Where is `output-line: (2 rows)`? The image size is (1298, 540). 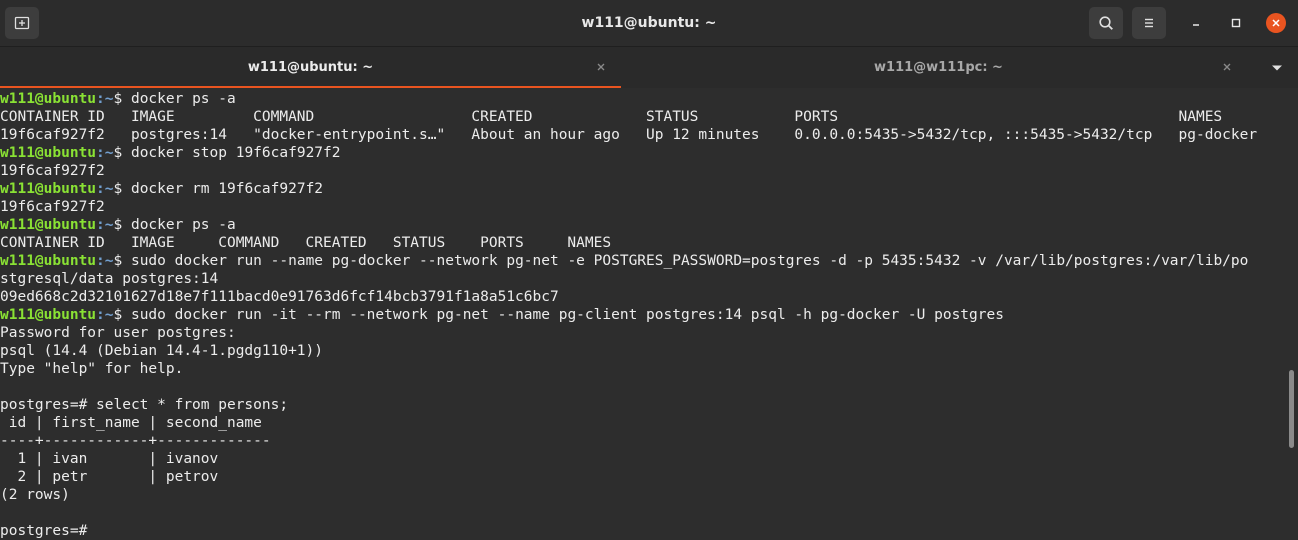
output-line: (2 rows) is located at coordinates (35, 495).